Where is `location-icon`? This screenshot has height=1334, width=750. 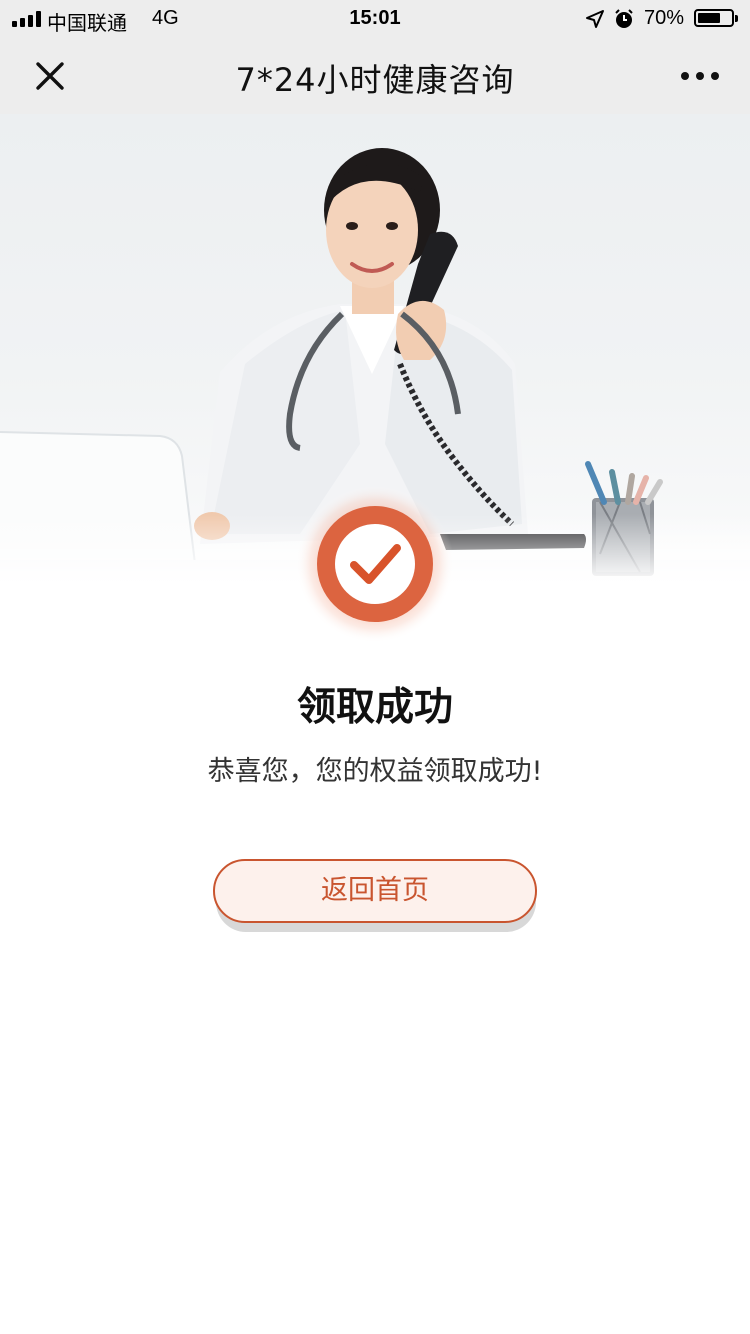
location-icon is located at coordinates (595, 19).